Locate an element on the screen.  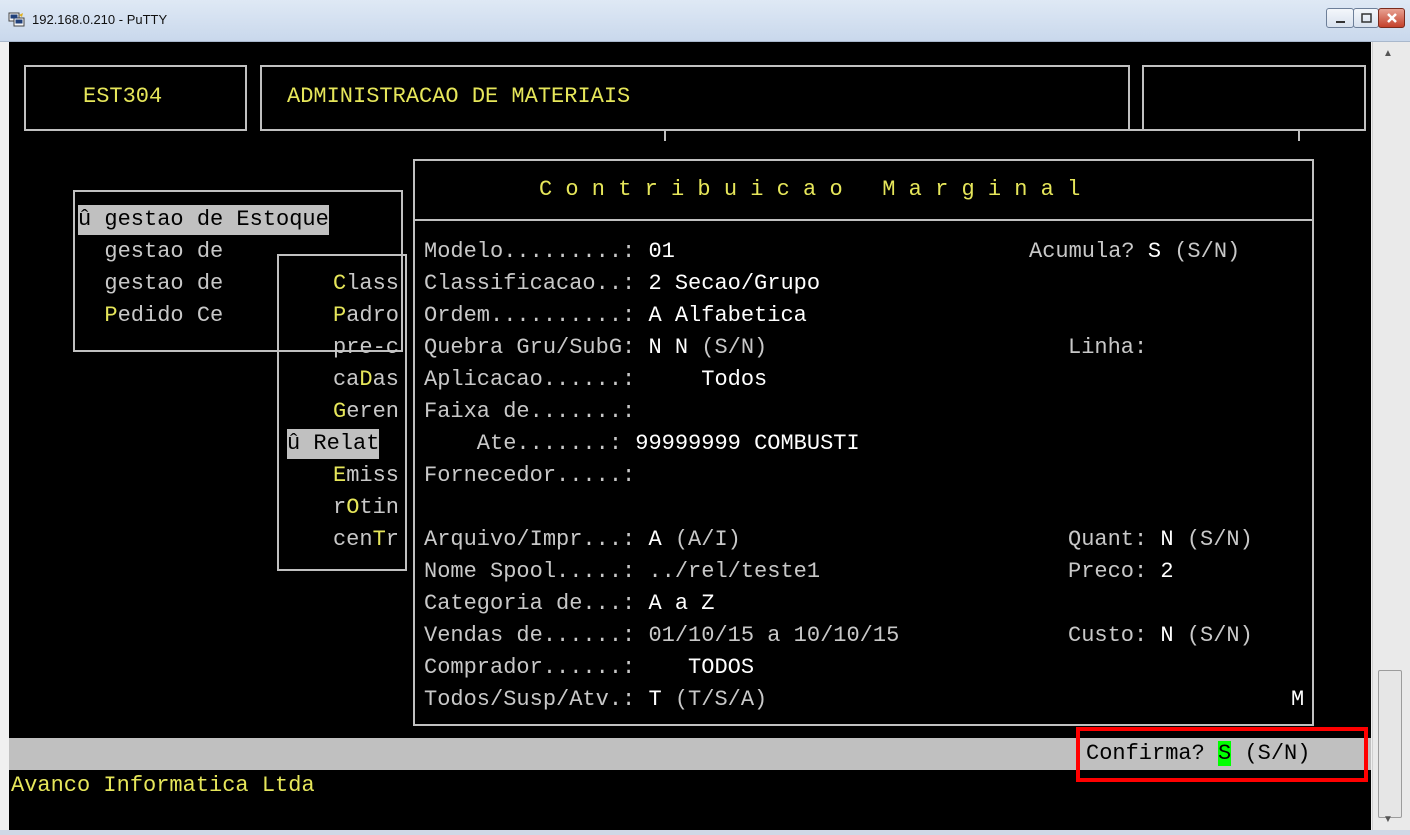
field-label: Vendas de......: is located at coordinates (530, 635).